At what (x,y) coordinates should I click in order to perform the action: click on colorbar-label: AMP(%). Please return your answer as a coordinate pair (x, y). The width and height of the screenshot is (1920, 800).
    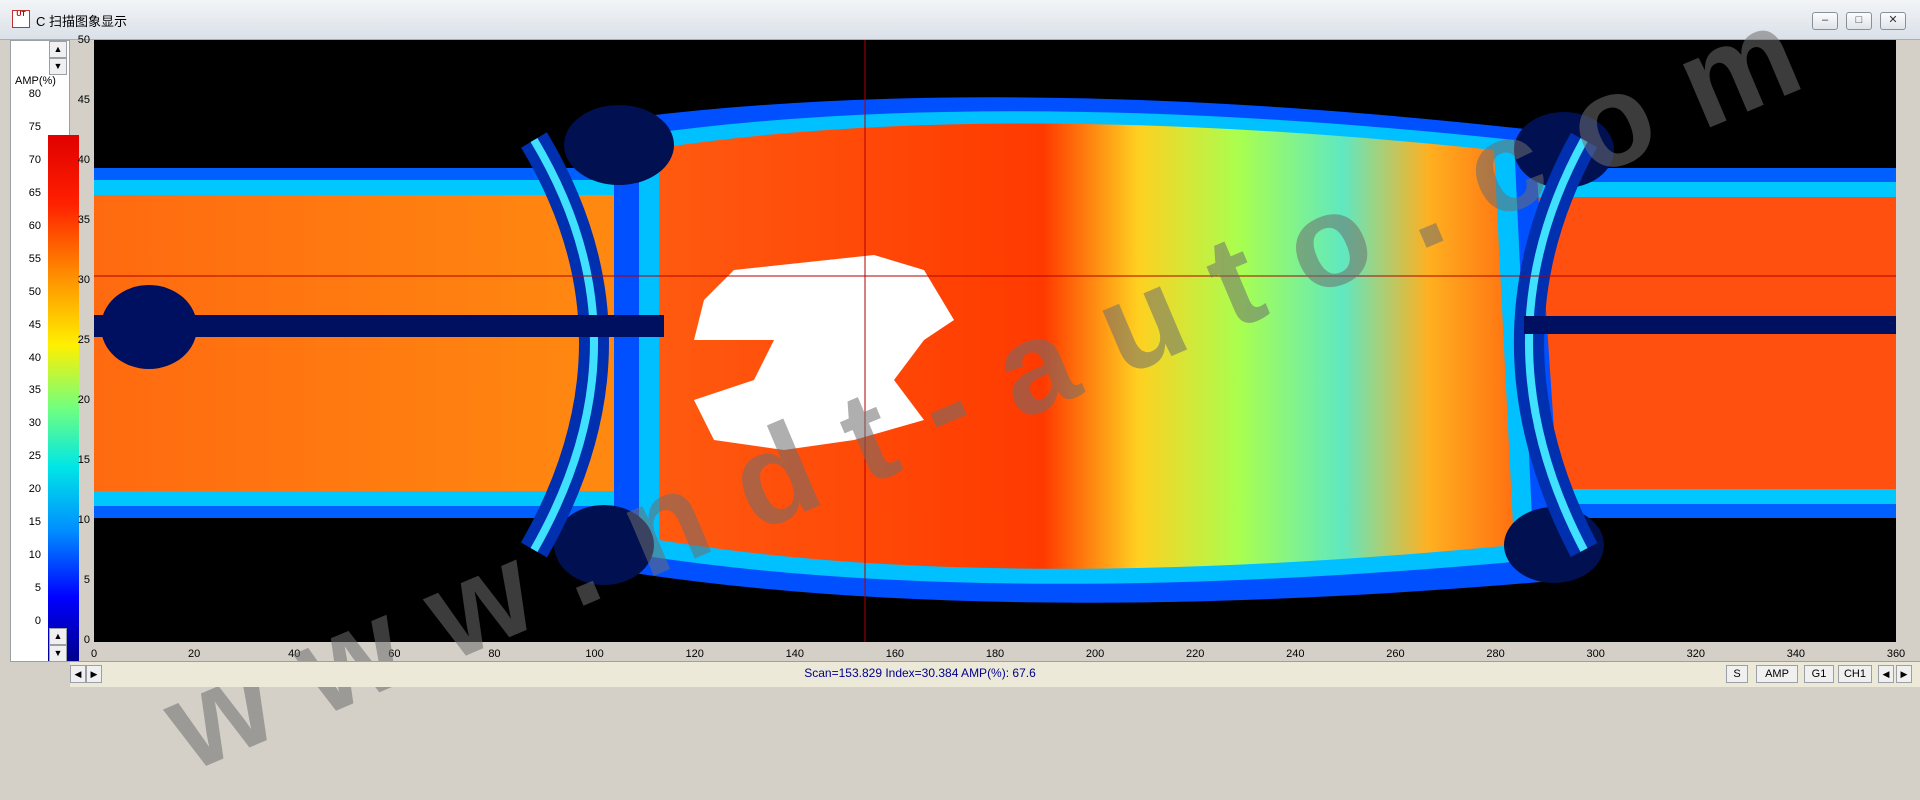
    Looking at the image, I should click on (35, 81).